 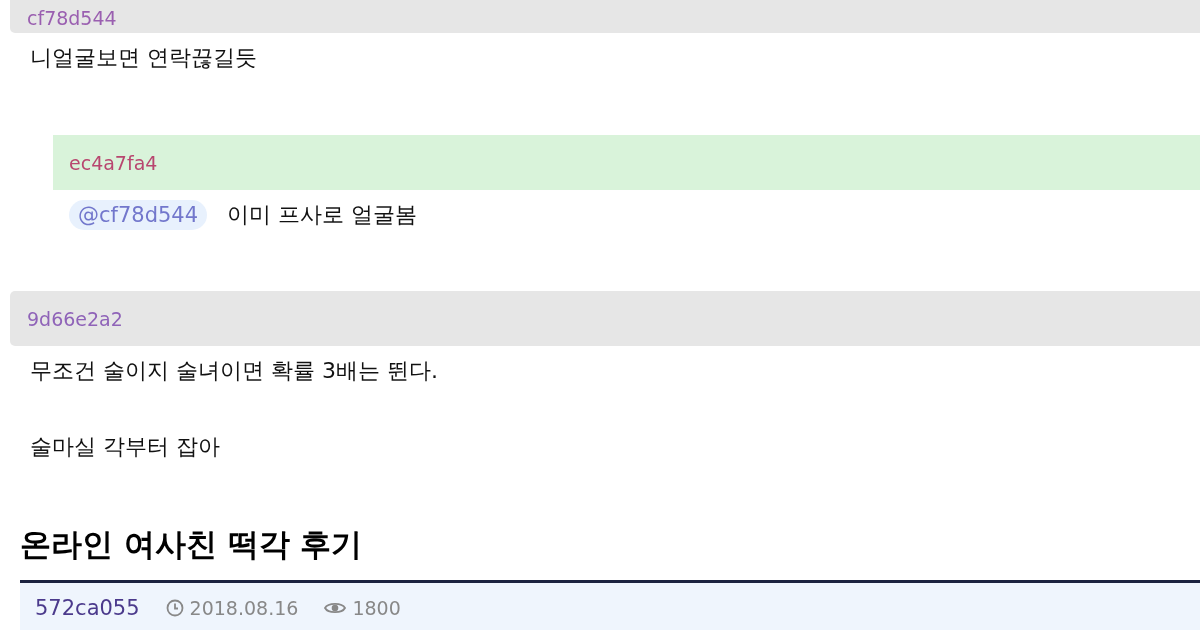 What do you see at coordinates (144, 58) in the screenshot?
I see `comment-text: 니얼굴보면 연락끊길듯` at bounding box center [144, 58].